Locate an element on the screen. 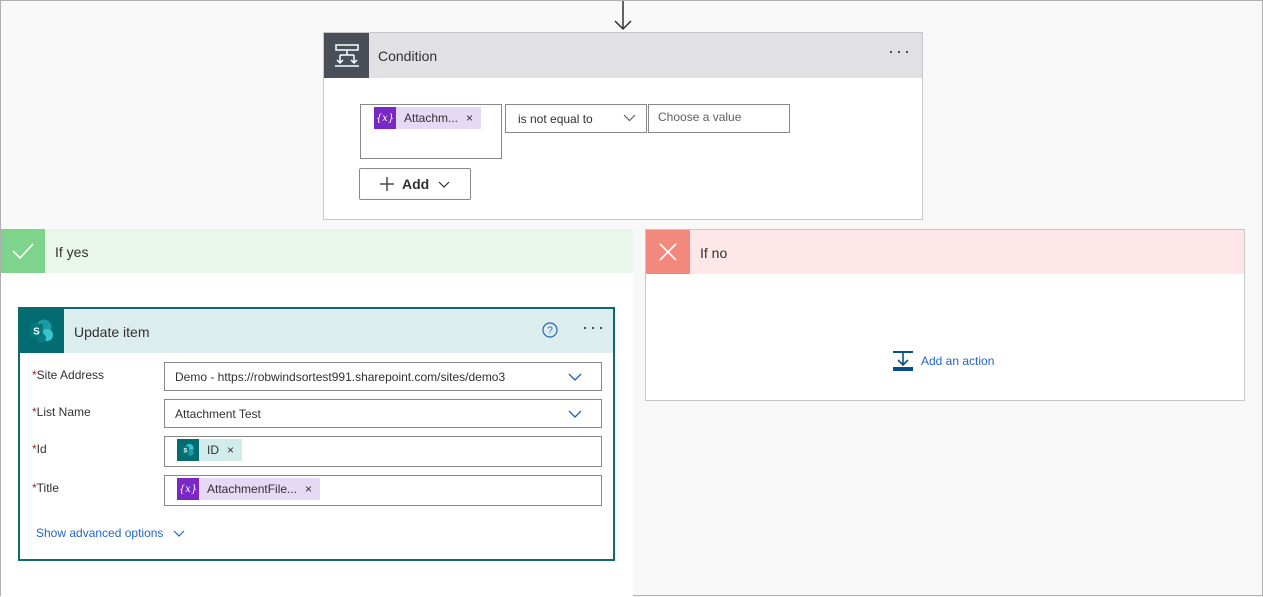 The height and width of the screenshot is (597, 1263). id-label-text: Id is located at coordinates (41, 449).